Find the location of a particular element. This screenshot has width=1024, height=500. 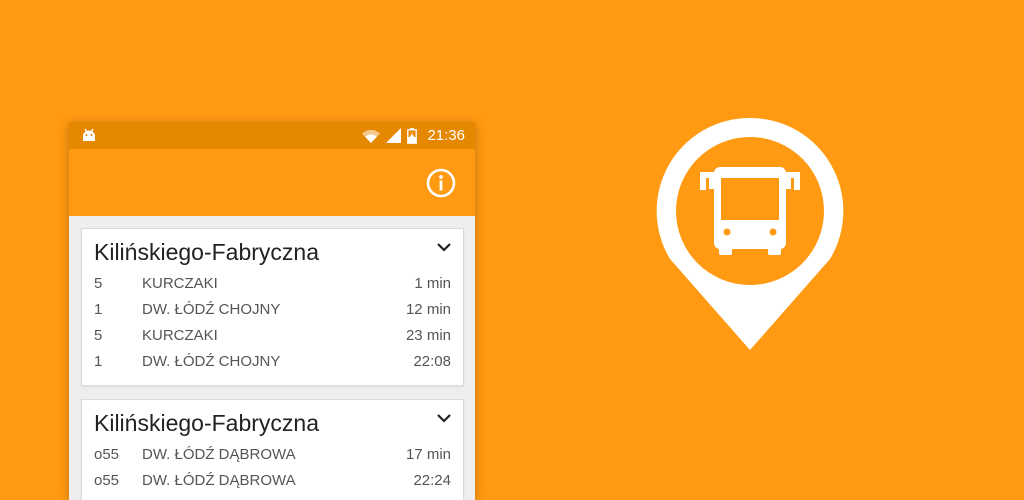

wifi-icon is located at coordinates (371, 136).